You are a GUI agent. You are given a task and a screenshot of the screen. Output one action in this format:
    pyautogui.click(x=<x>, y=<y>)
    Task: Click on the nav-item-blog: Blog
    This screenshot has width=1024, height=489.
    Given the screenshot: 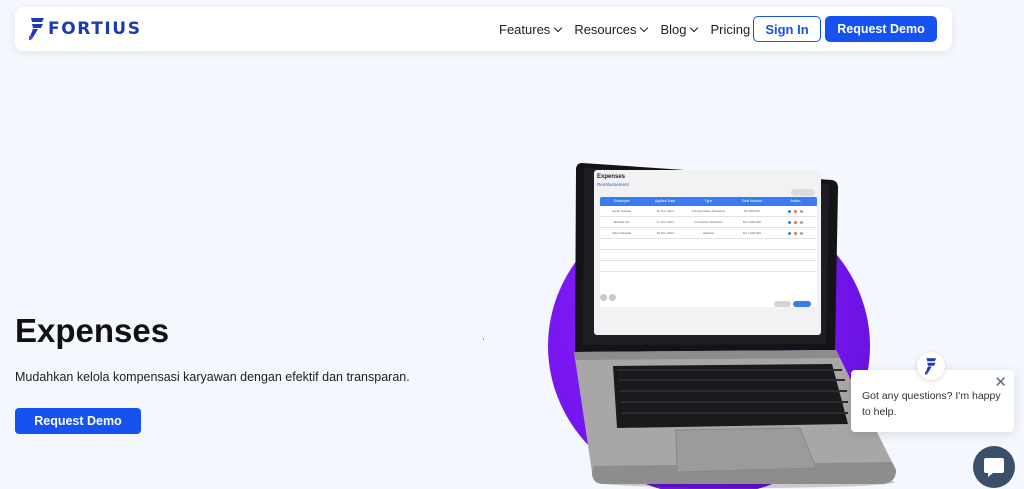 What is the action you would take?
    pyautogui.click(x=679, y=29)
    